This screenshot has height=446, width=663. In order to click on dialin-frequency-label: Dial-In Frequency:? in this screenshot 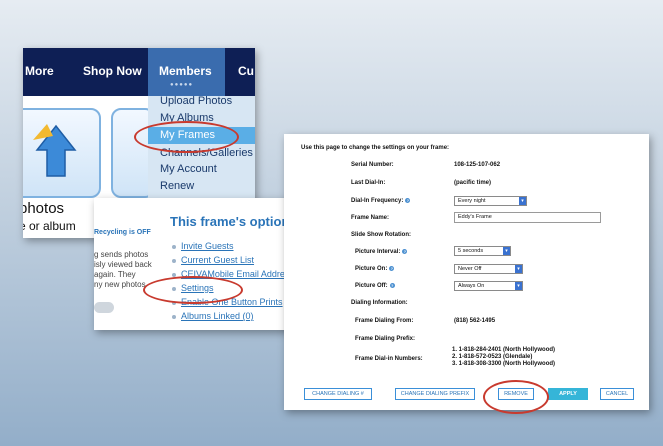, I will do `click(381, 201)`.